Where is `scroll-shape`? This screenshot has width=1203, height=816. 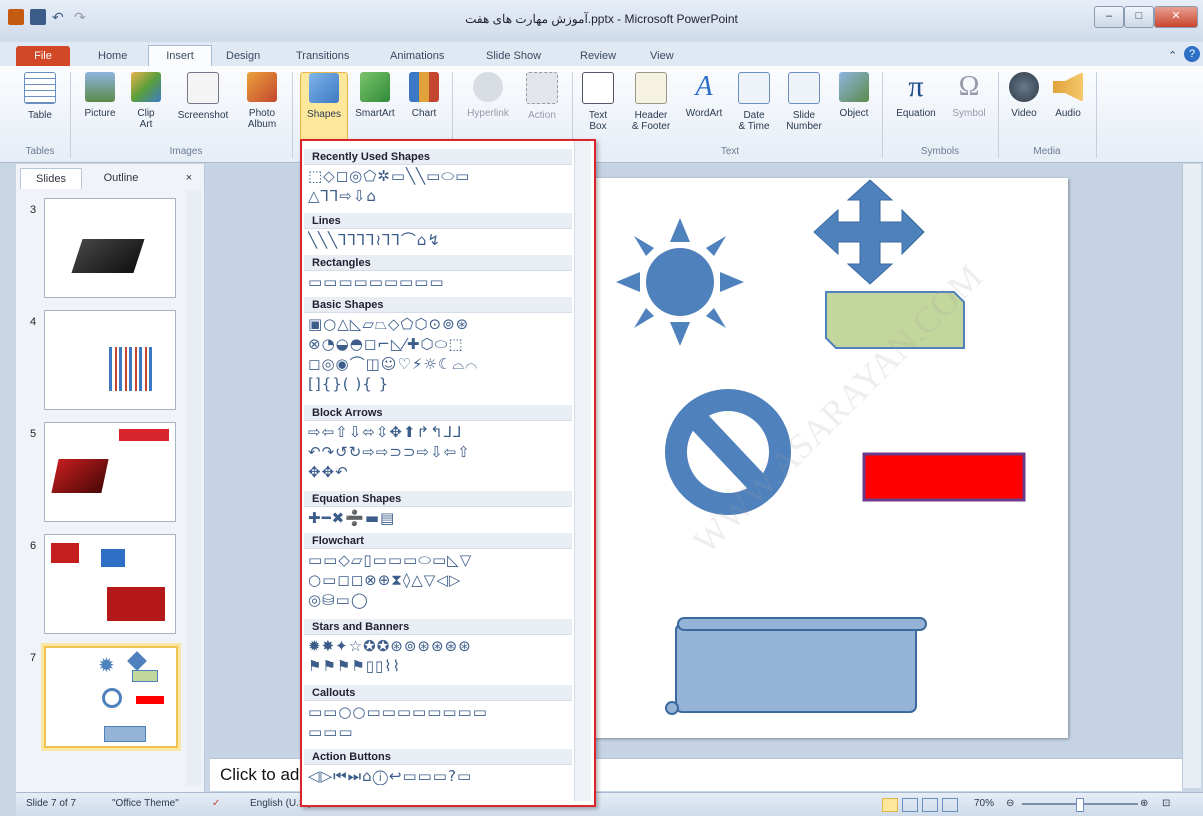
scroll-shape is located at coordinates (125, 734).